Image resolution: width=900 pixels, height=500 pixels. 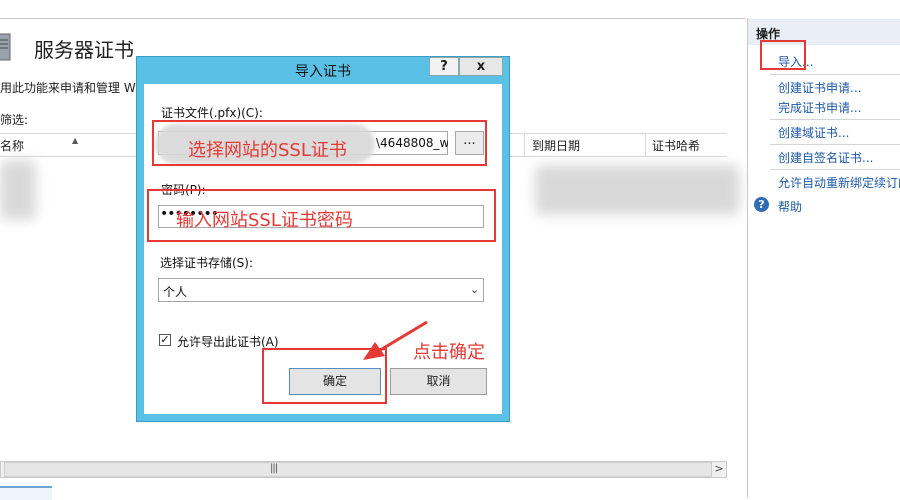 What do you see at coordinates (264, 220) in the screenshot?
I see `annotation-password-note: 输入网站SSL证书密码` at bounding box center [264, 220].